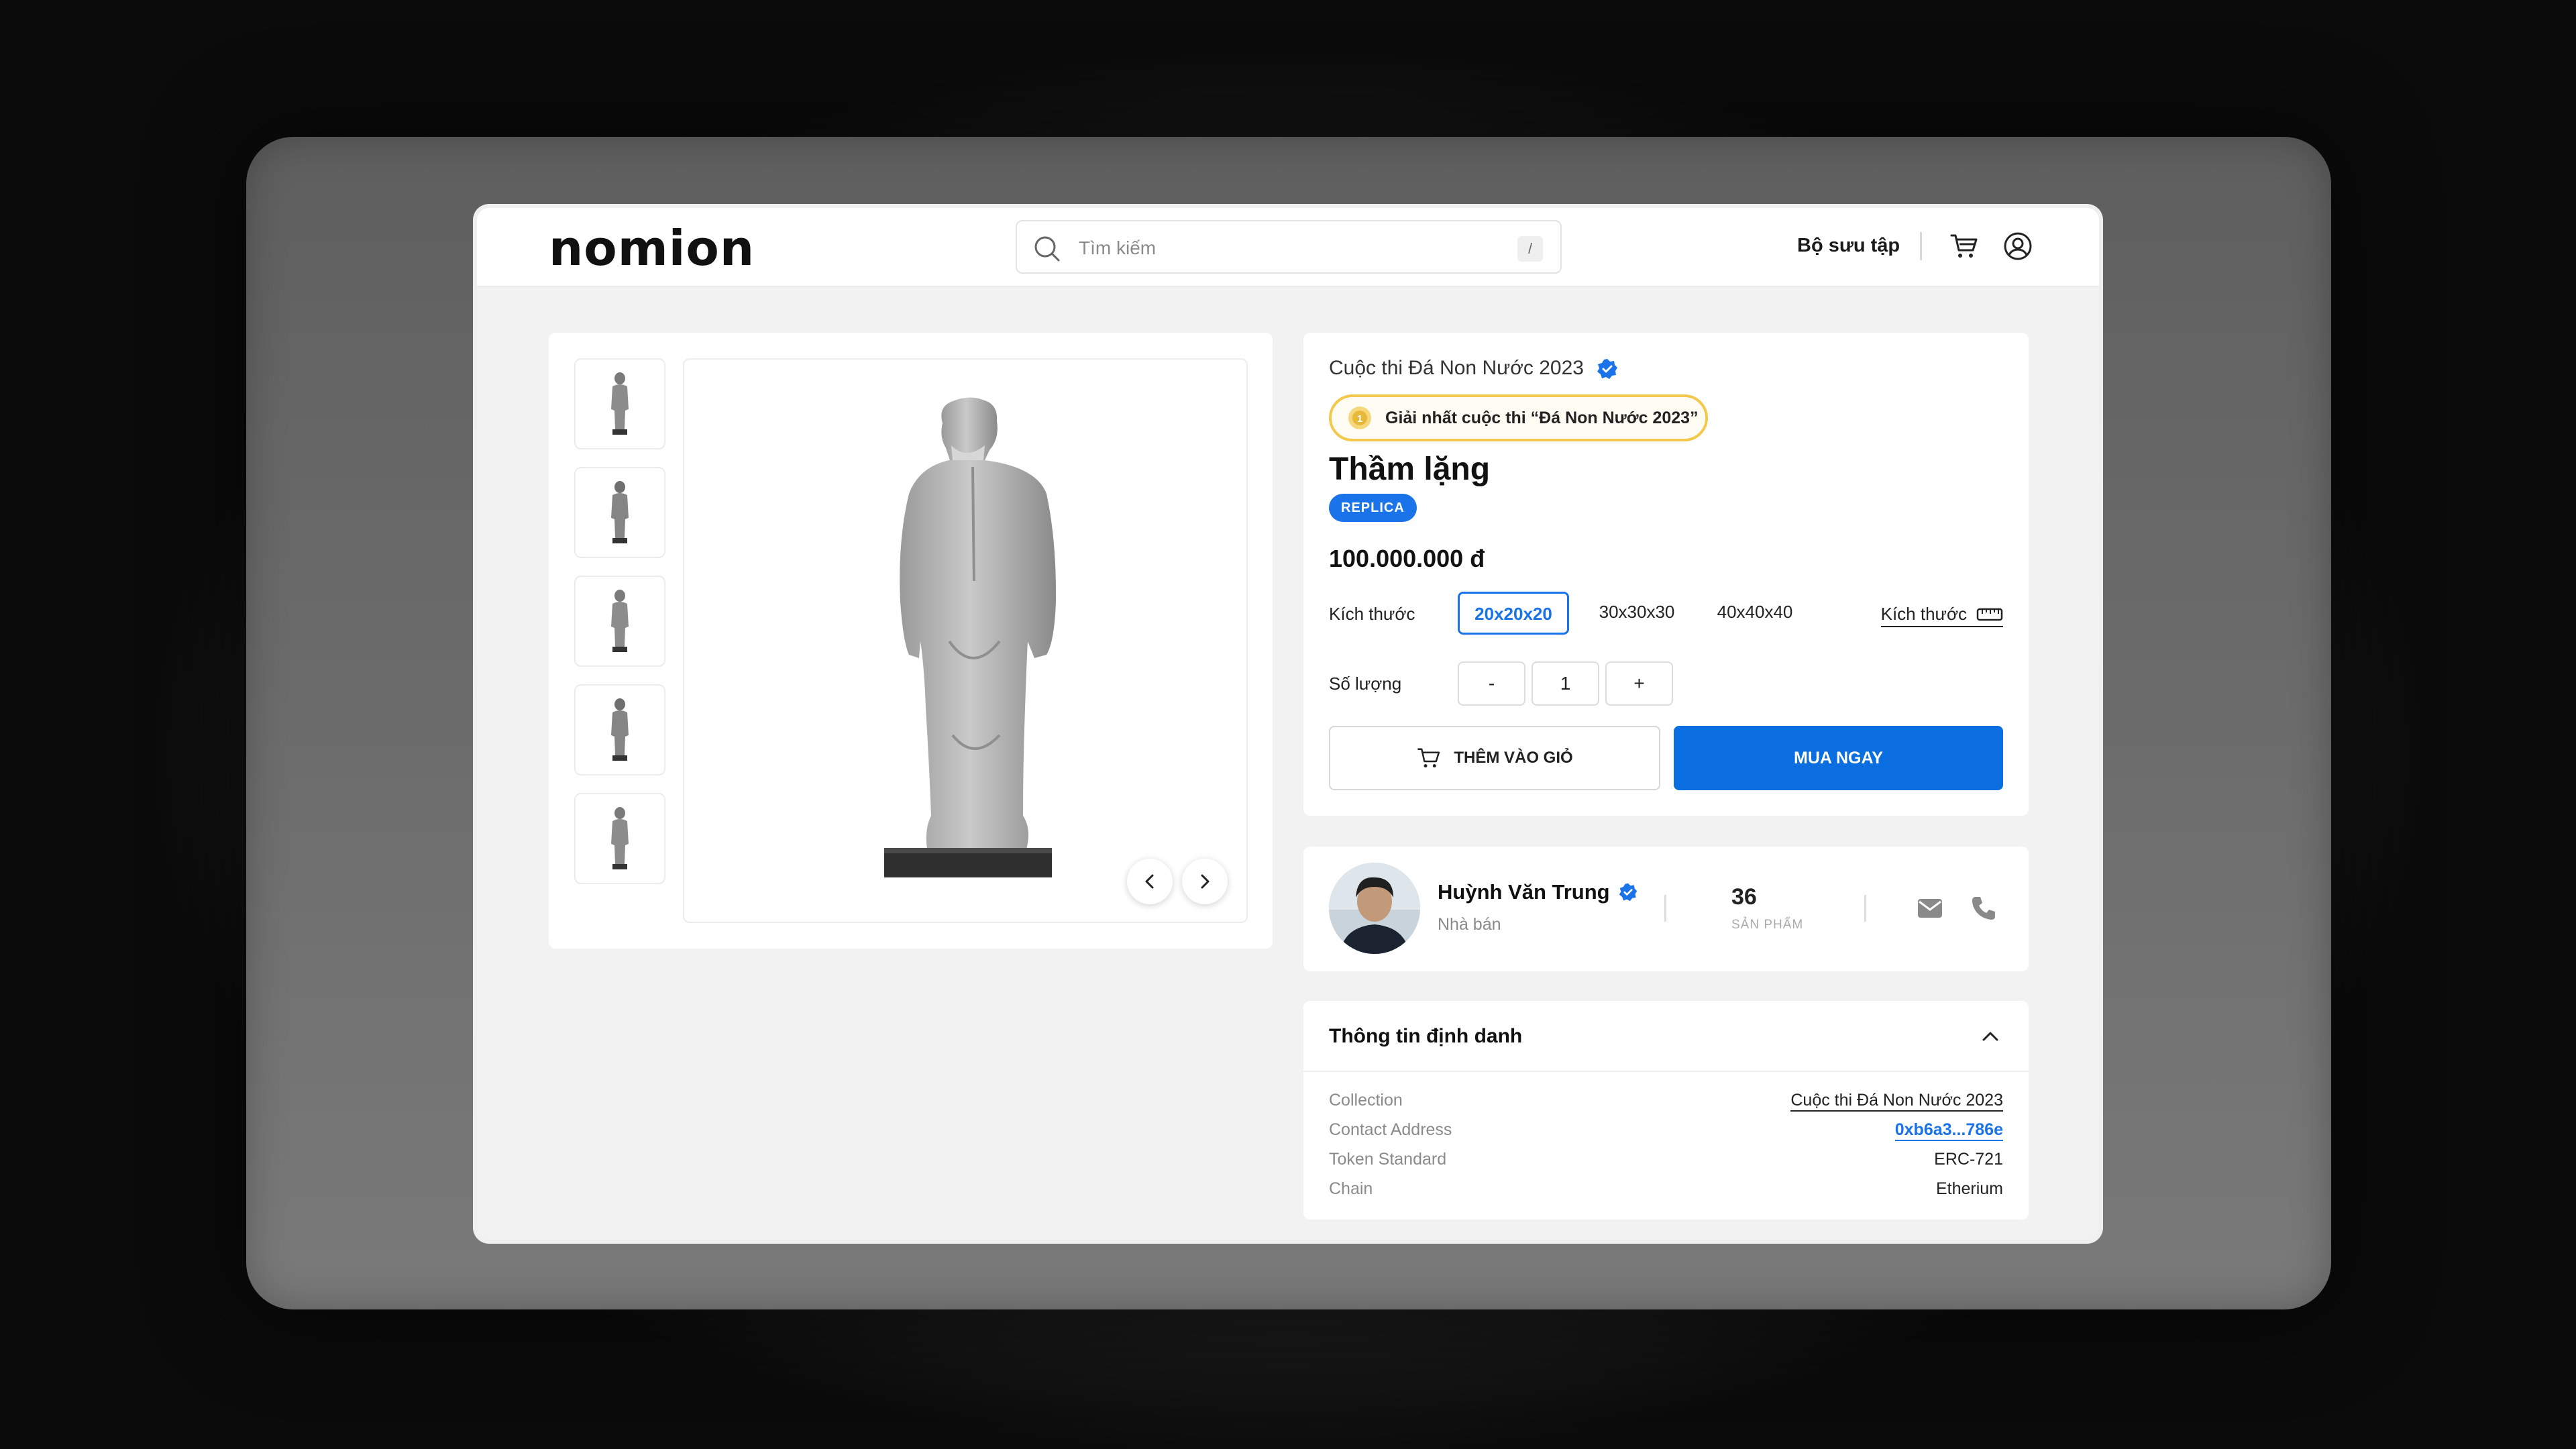  Describe the element at coordinates (1637, 613) in the screenshot. I see `size-option-30: 30x30x30` at that location.